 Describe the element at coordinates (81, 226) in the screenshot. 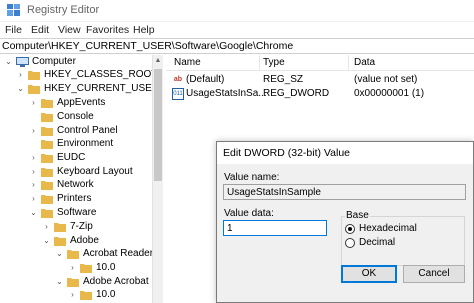

I see `tree-label: 7-Zip` at that location.